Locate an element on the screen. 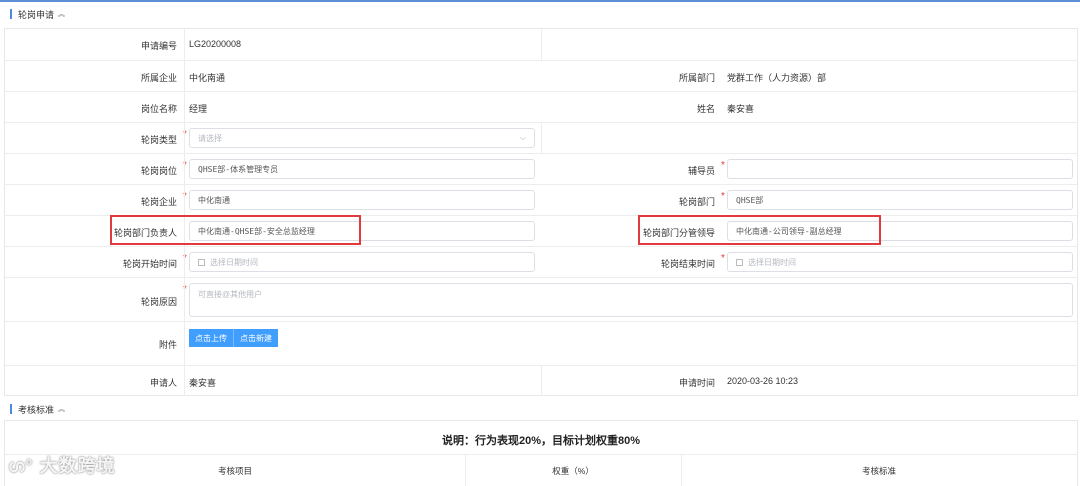 The height and width of the screenshot is (486, 1080). post-label: 岗位名称 is located at coordinates (158, 109).